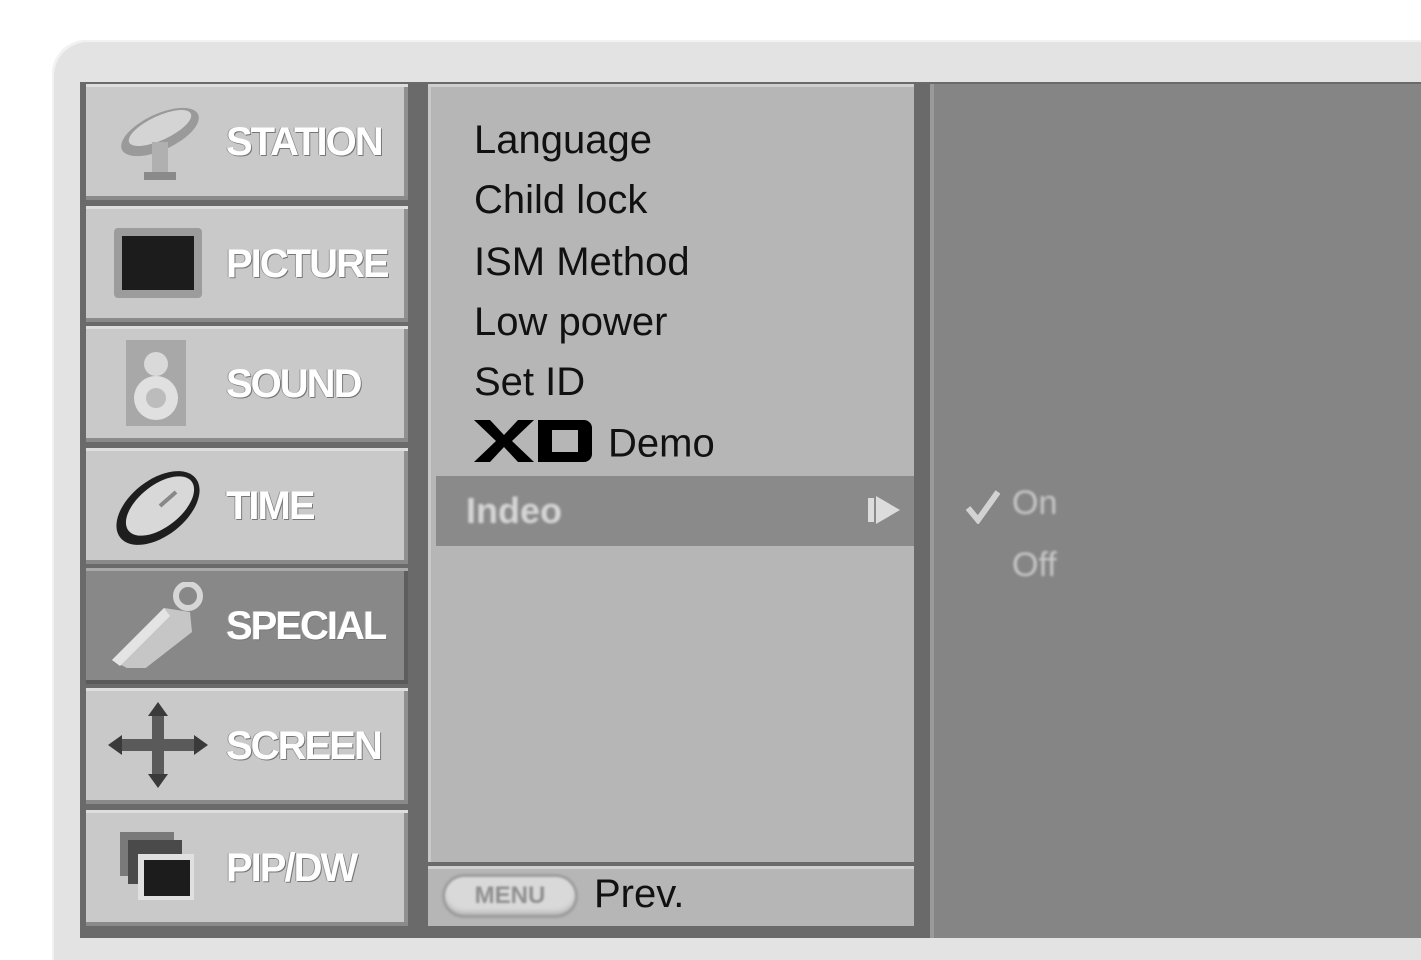  What do you see at coordinates (529, 382) in the screenshot?
I see `menu-item-set-id: Set ID` at bounding box center [529, 382].